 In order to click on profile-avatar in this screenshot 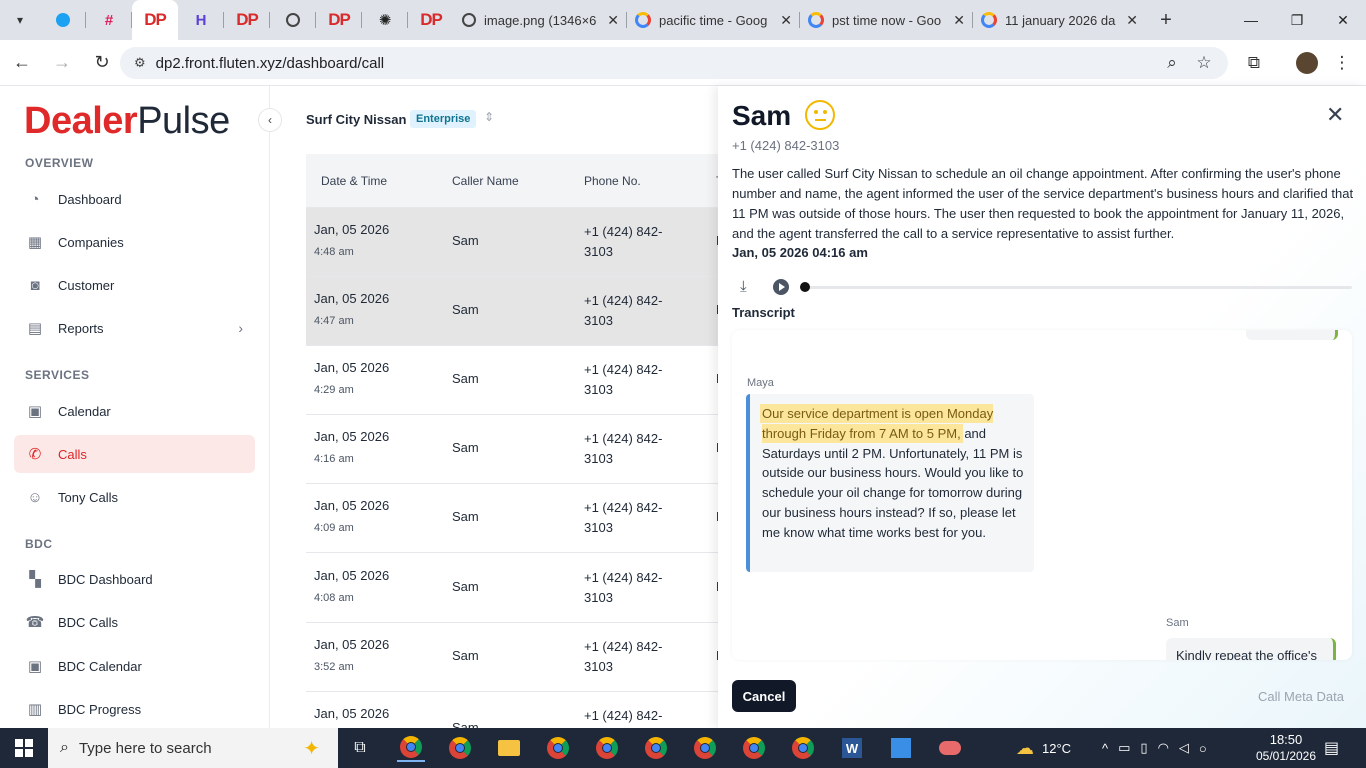, I will do `click(1307, 63)`.